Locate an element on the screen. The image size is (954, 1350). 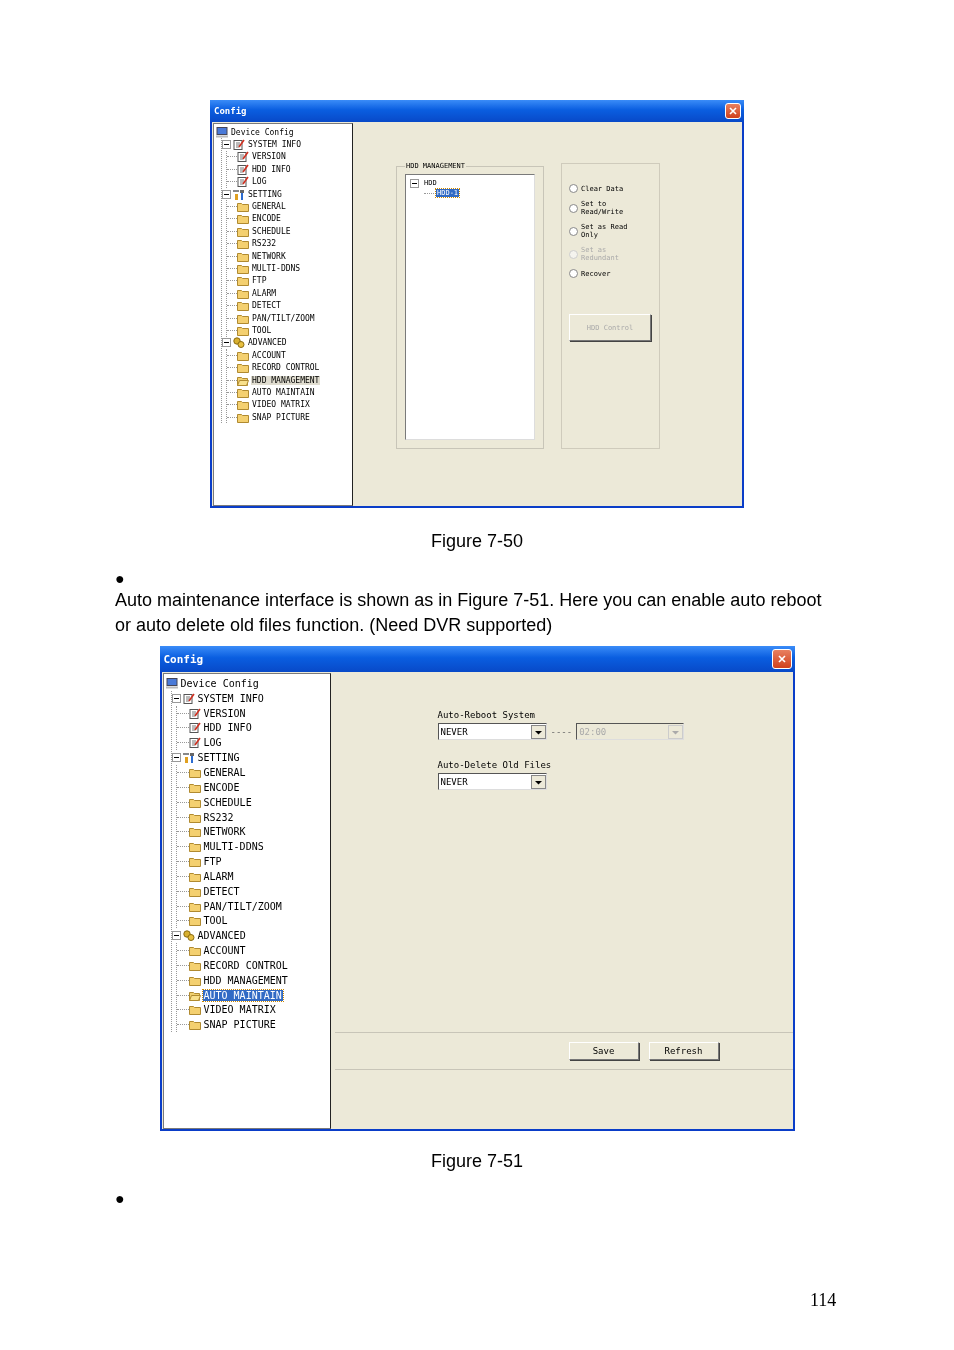
dialog-button: Save is located at coordinates (603, 1051).